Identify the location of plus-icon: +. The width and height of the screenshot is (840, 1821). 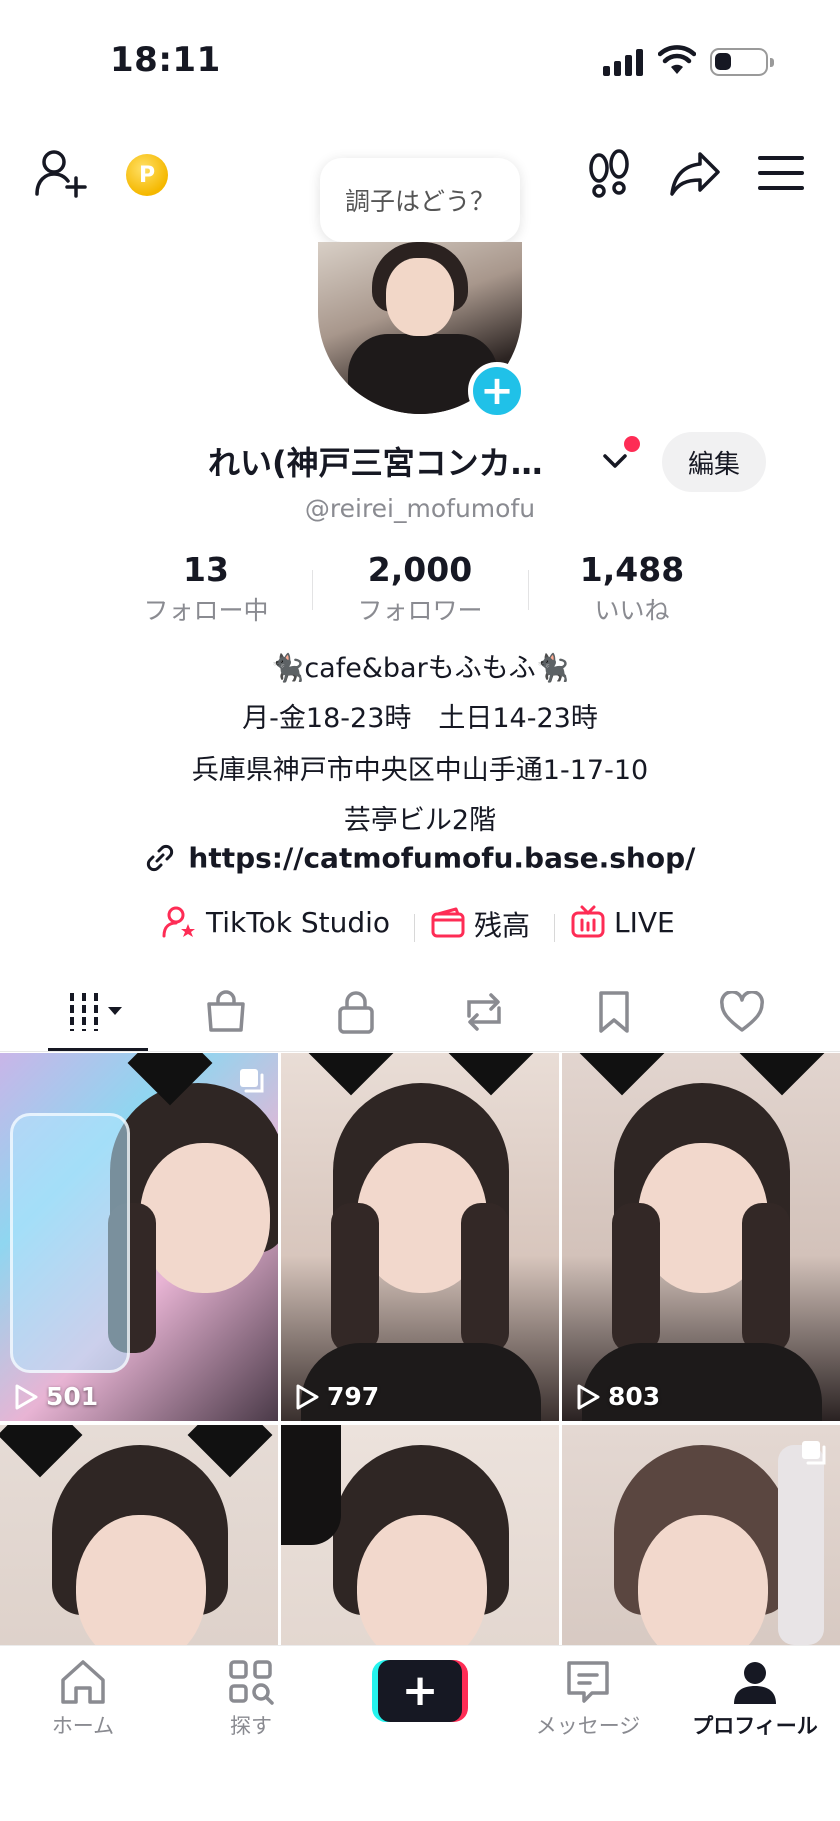
(420, 1691).